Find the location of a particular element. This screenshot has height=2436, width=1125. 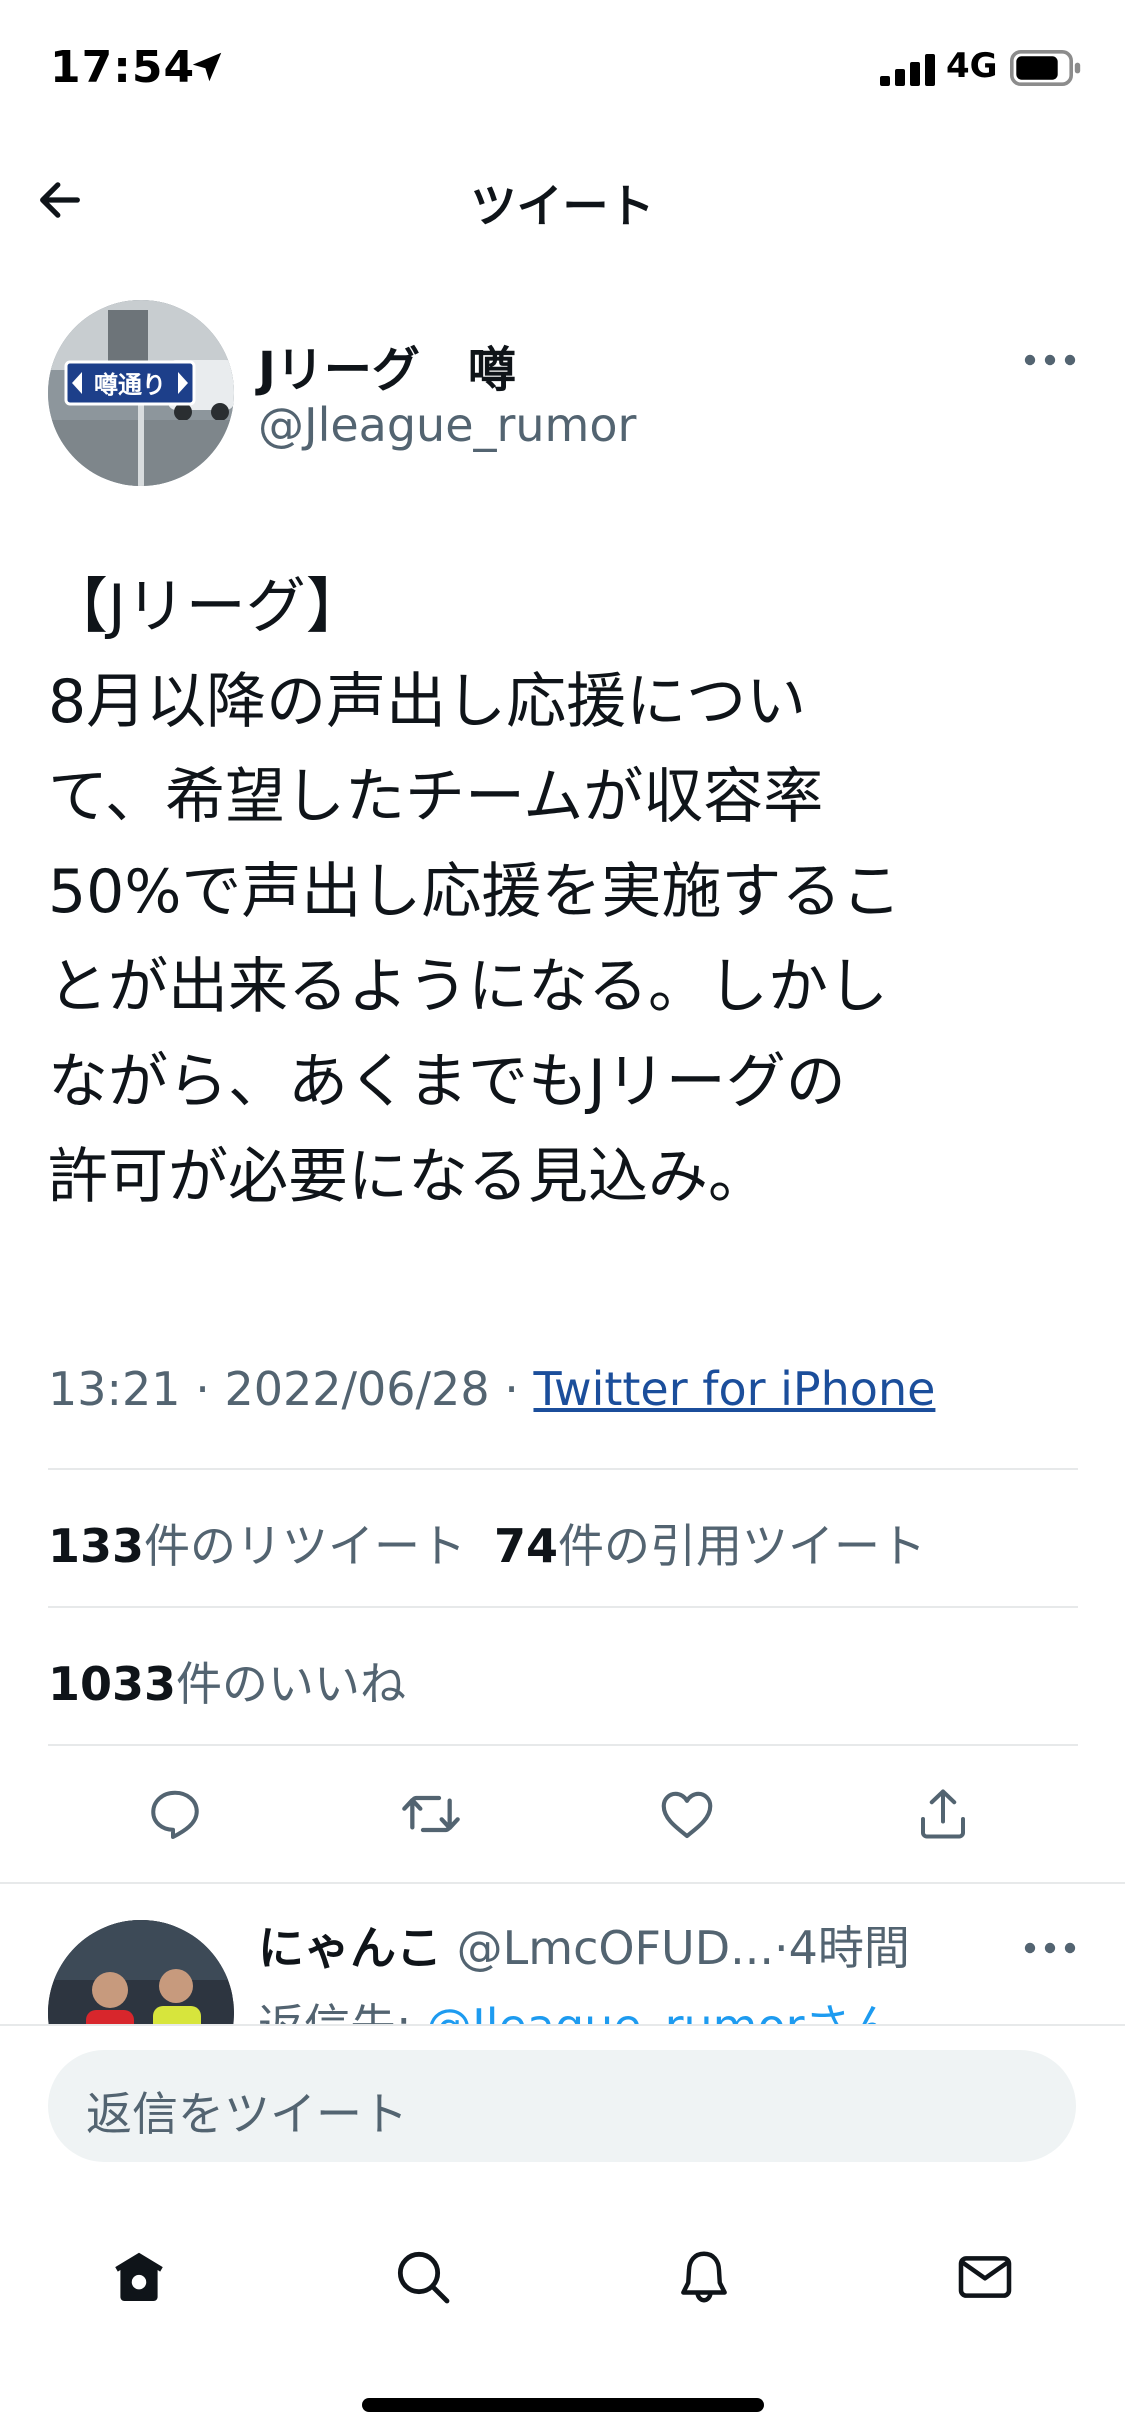

signal-icon is located at coordinates (907, 70).